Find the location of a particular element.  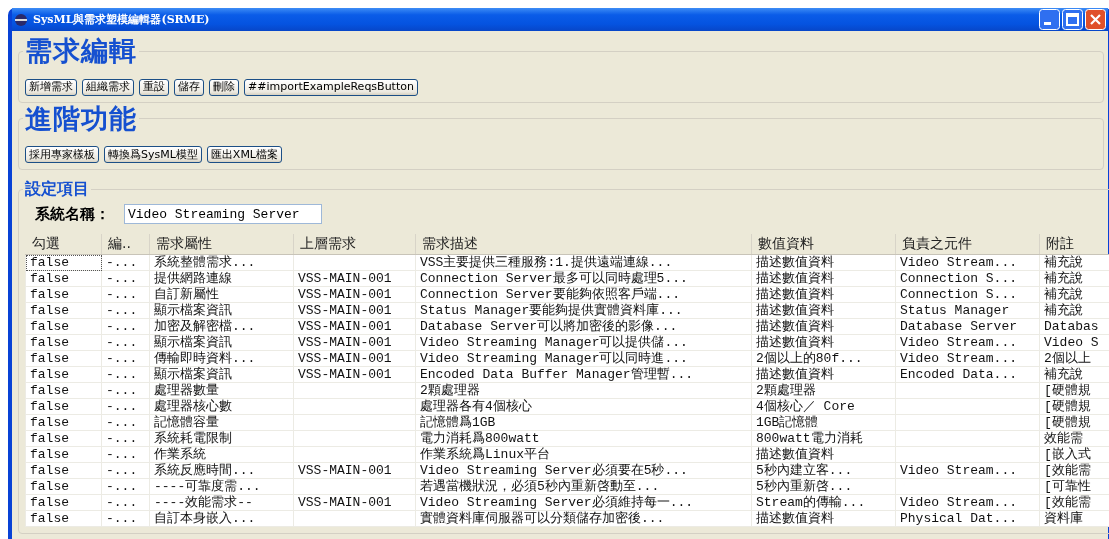

maximize-icon is located at coordinates (1072, 19).